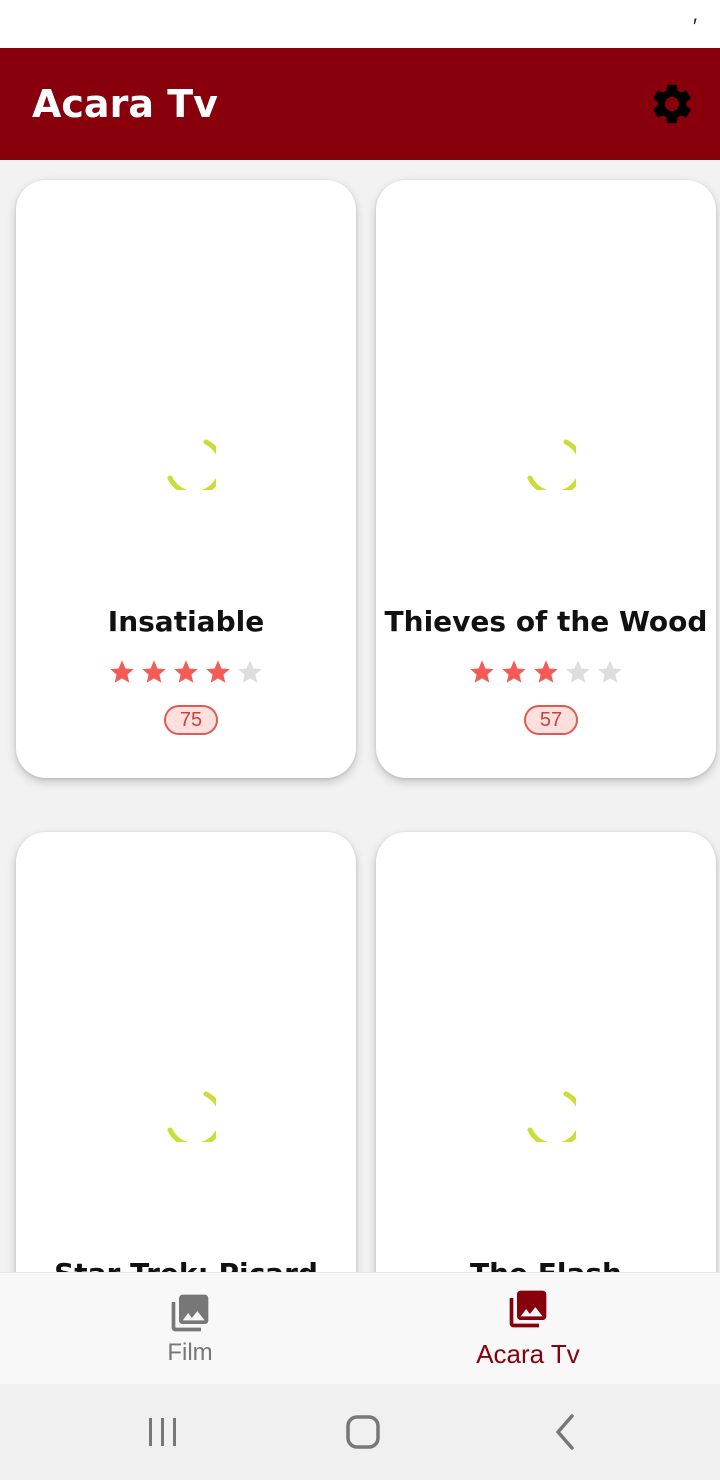 The height and width of the screenshot is (1480, 720). What do you see at coordinates (360, 24) in the screenshot?
I see `status-bar: ′` at bounding box center [360, 24].